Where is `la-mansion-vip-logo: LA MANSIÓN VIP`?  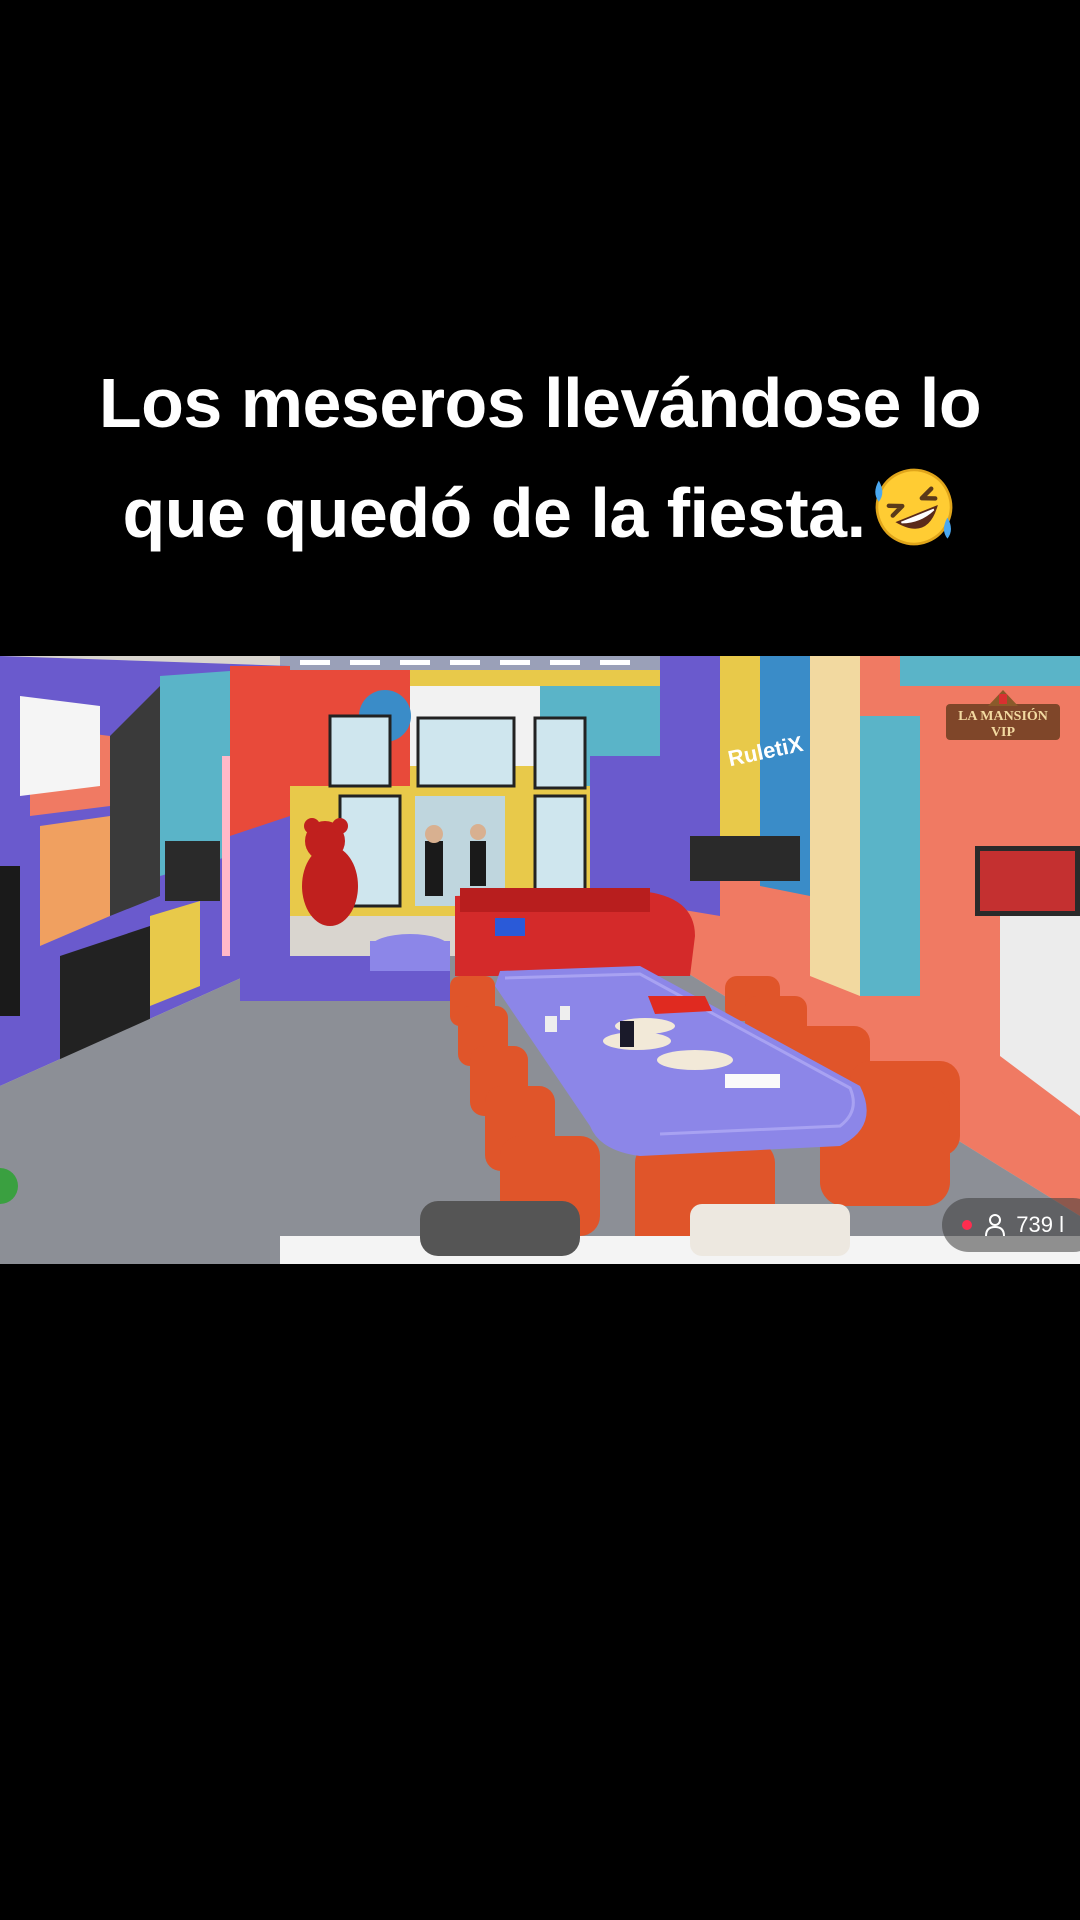 la-mansion-vip-logo: LA MANSIÓN VIP is located at coordinates (1003, 715).